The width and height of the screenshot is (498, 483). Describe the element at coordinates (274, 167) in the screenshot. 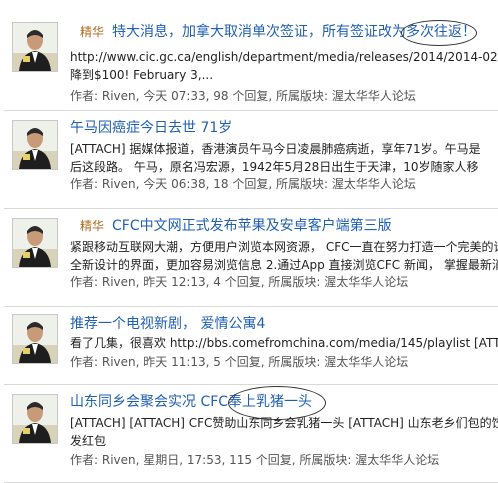

I see `thread-snippet-line: 后这段路。 午马，原名冯宏源，1942年5月28日出生于天津，10岁随家人移` at that location.